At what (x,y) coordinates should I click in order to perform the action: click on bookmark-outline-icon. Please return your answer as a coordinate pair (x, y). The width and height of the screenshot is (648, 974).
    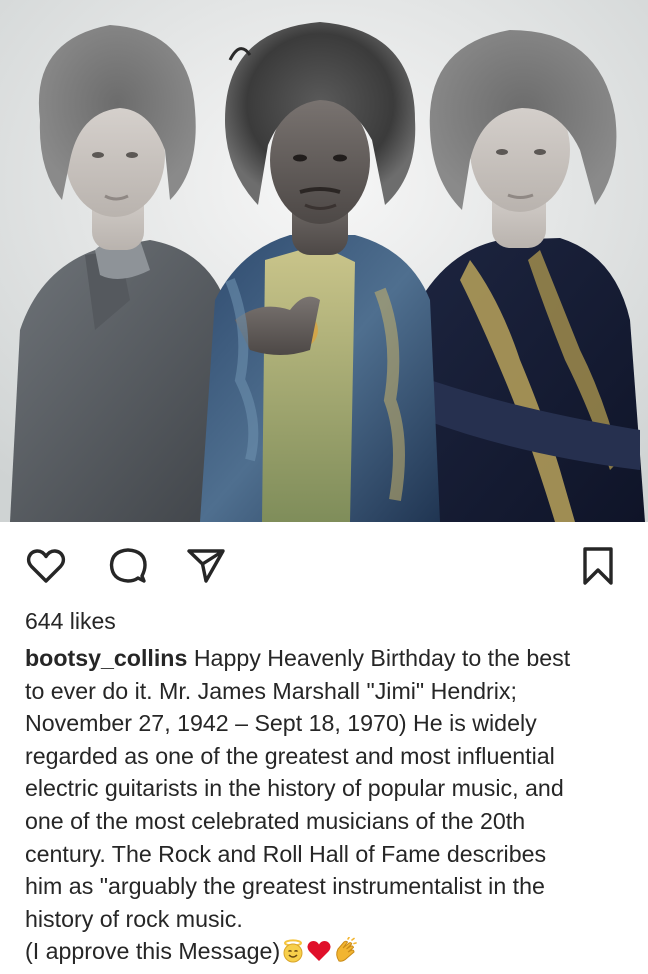
    Looking at the image, I should click on (598, 566).